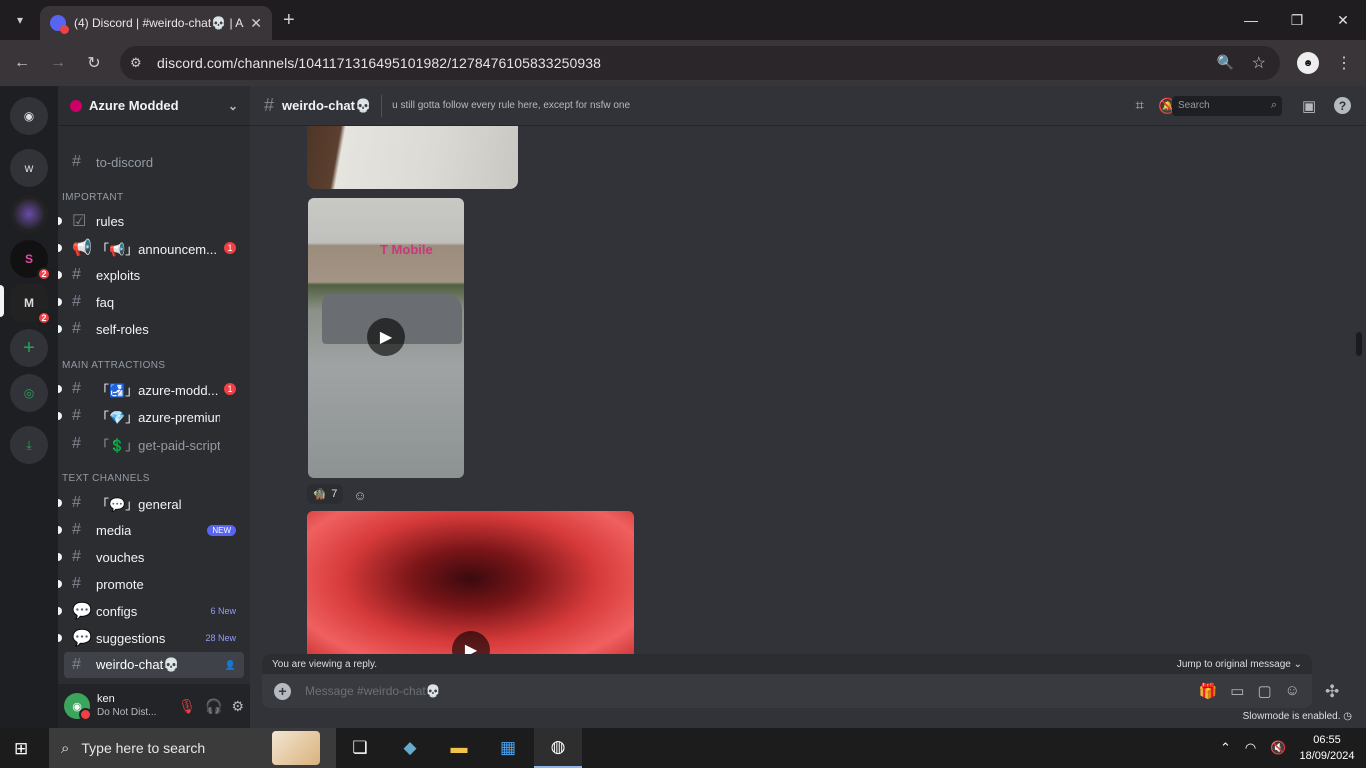  I want to click on bookmark-star-icon: ☆, so click(1259, 63).